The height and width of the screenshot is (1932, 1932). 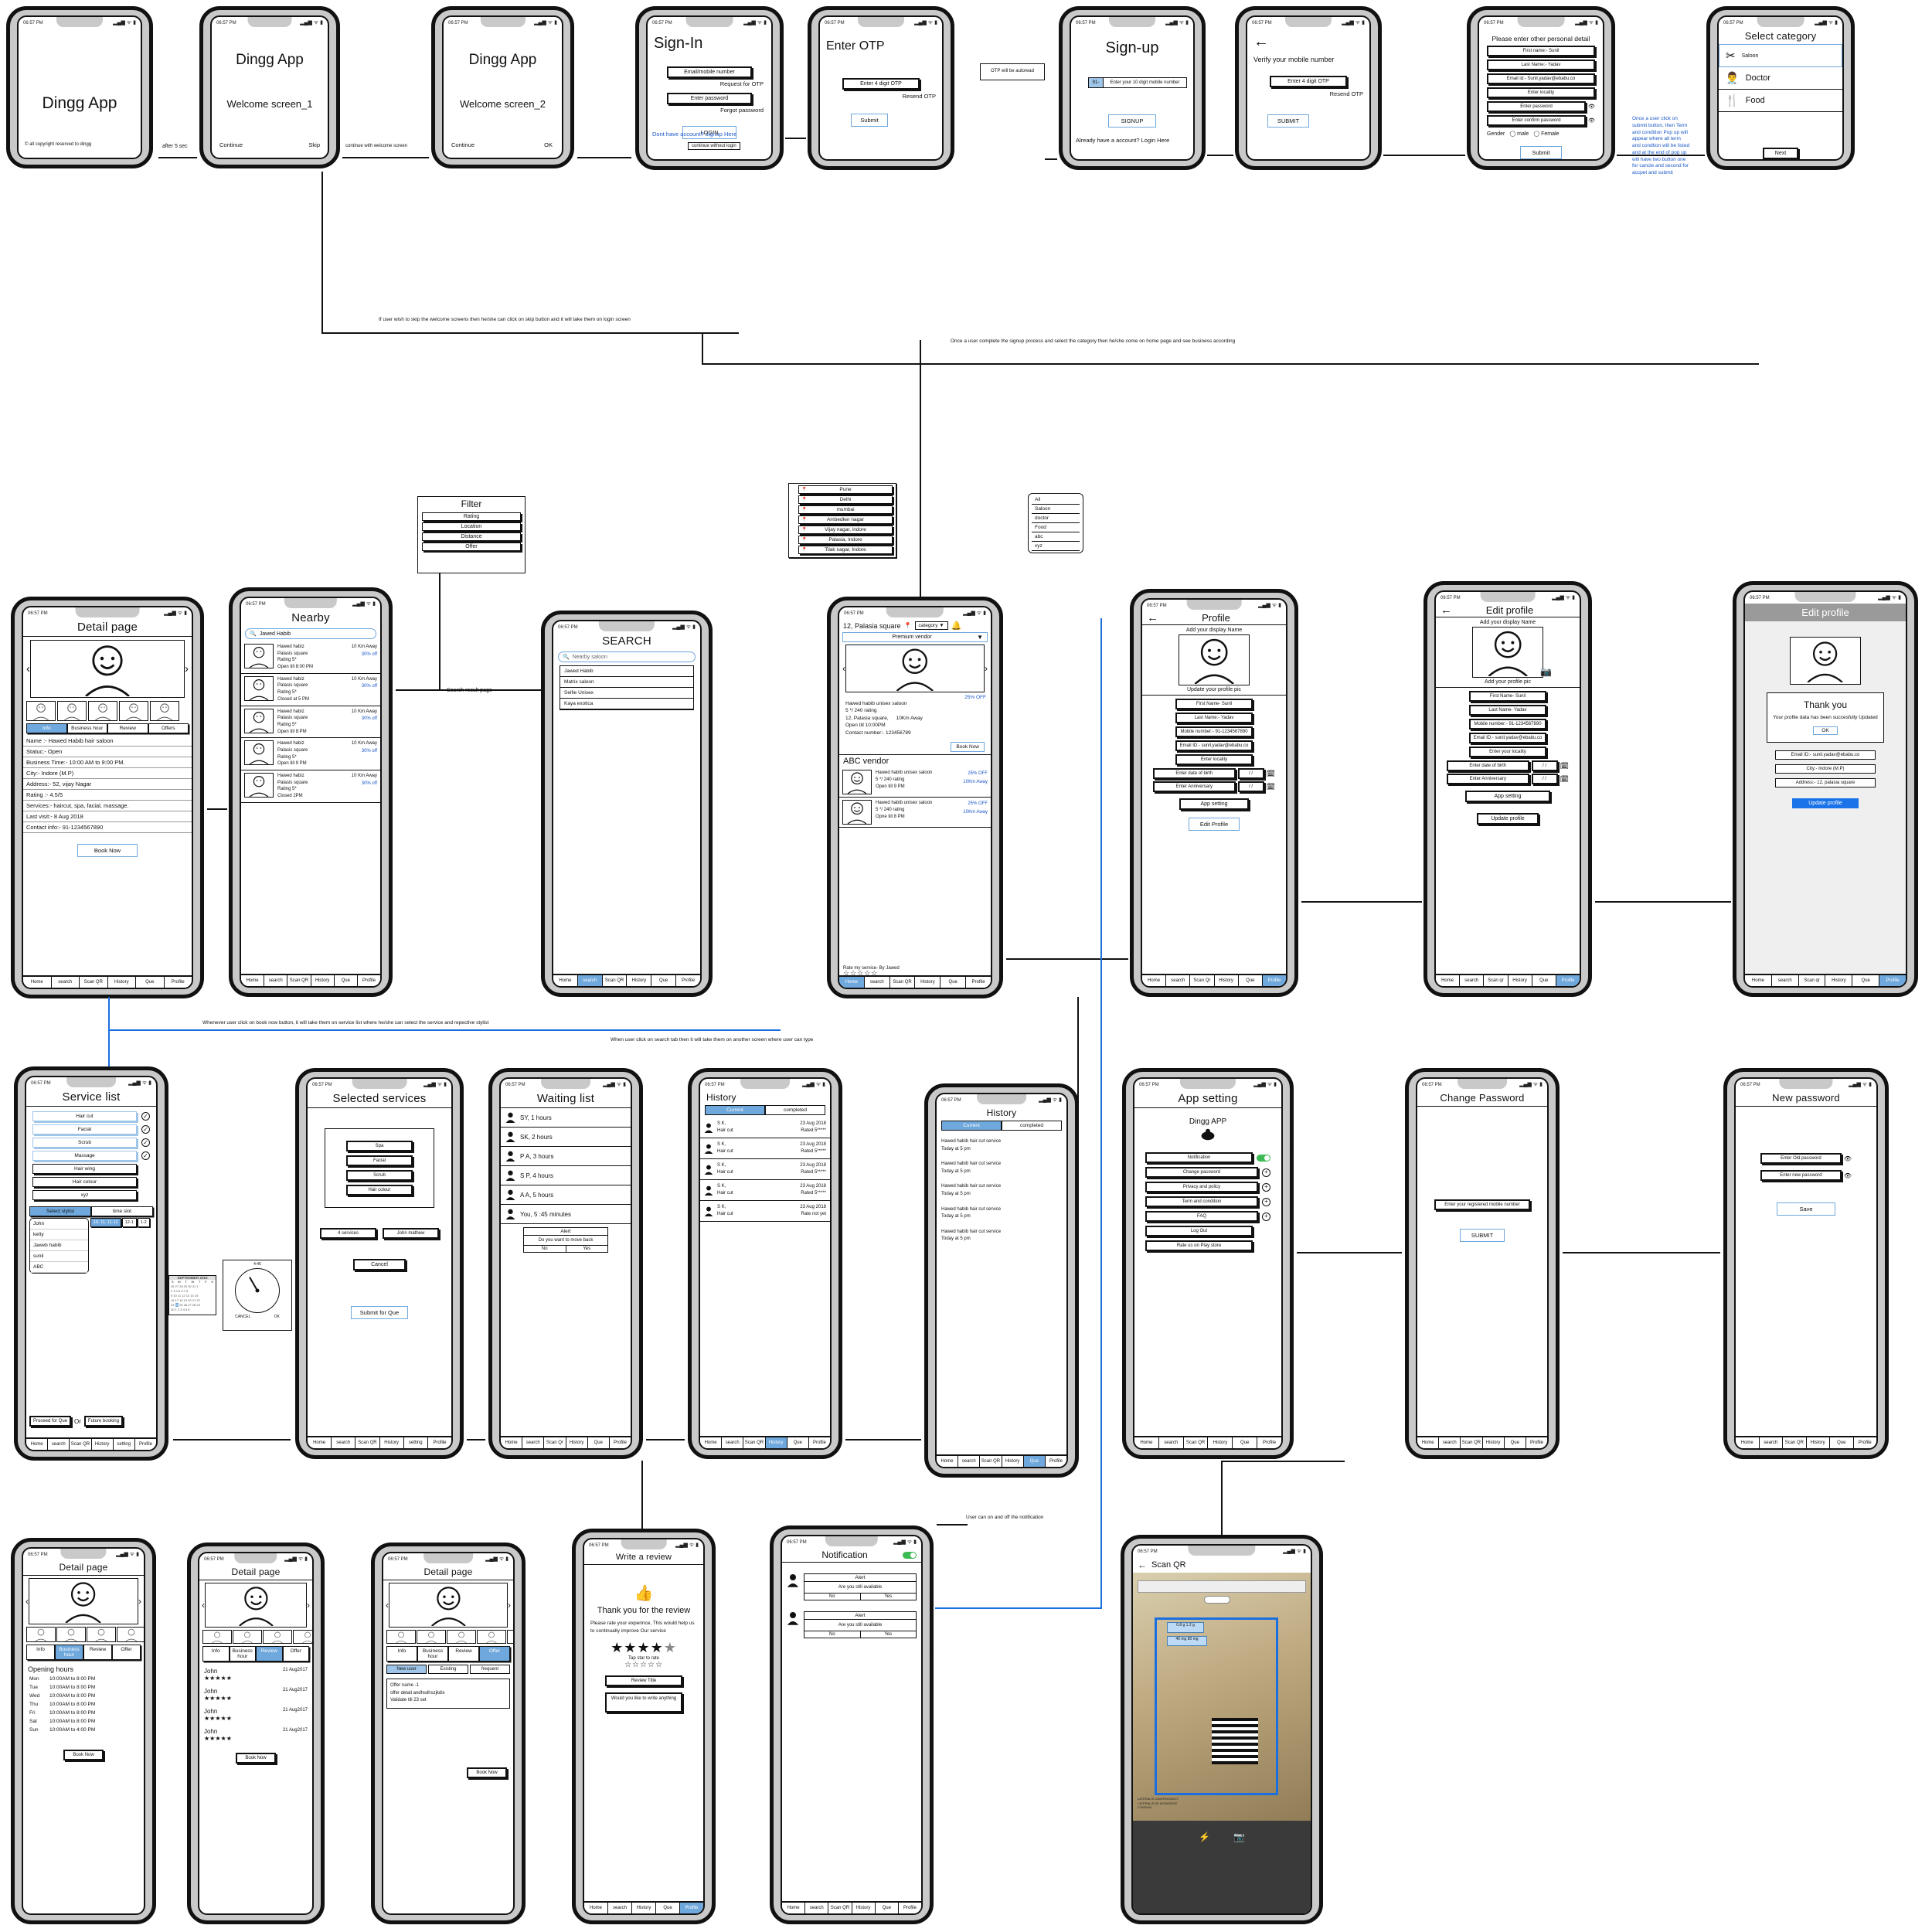 What do you see at coordinates (709, 83) in the screenshot?
I see `request-otp-link: Request for OTP` at bounding box center [709, 83].